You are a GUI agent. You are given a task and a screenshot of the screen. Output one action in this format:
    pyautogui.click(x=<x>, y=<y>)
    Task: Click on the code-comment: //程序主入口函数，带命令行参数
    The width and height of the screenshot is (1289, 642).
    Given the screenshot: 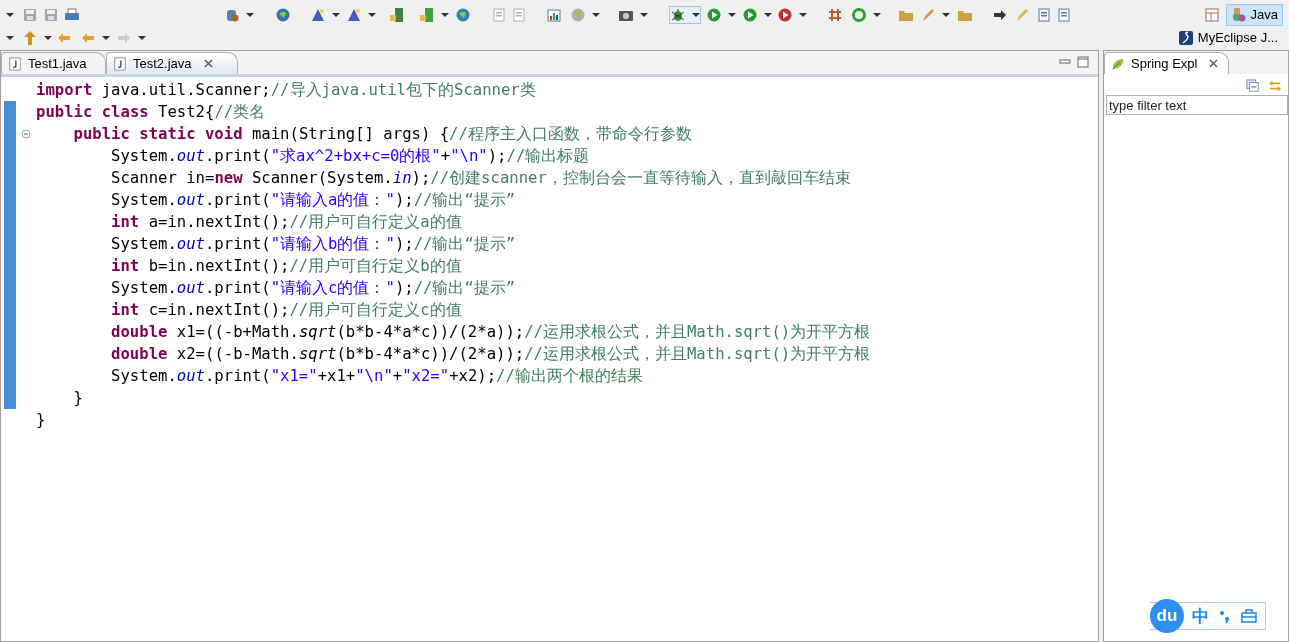 What is the action you would take?
    pyautogui.click(x=570, y=133)
    